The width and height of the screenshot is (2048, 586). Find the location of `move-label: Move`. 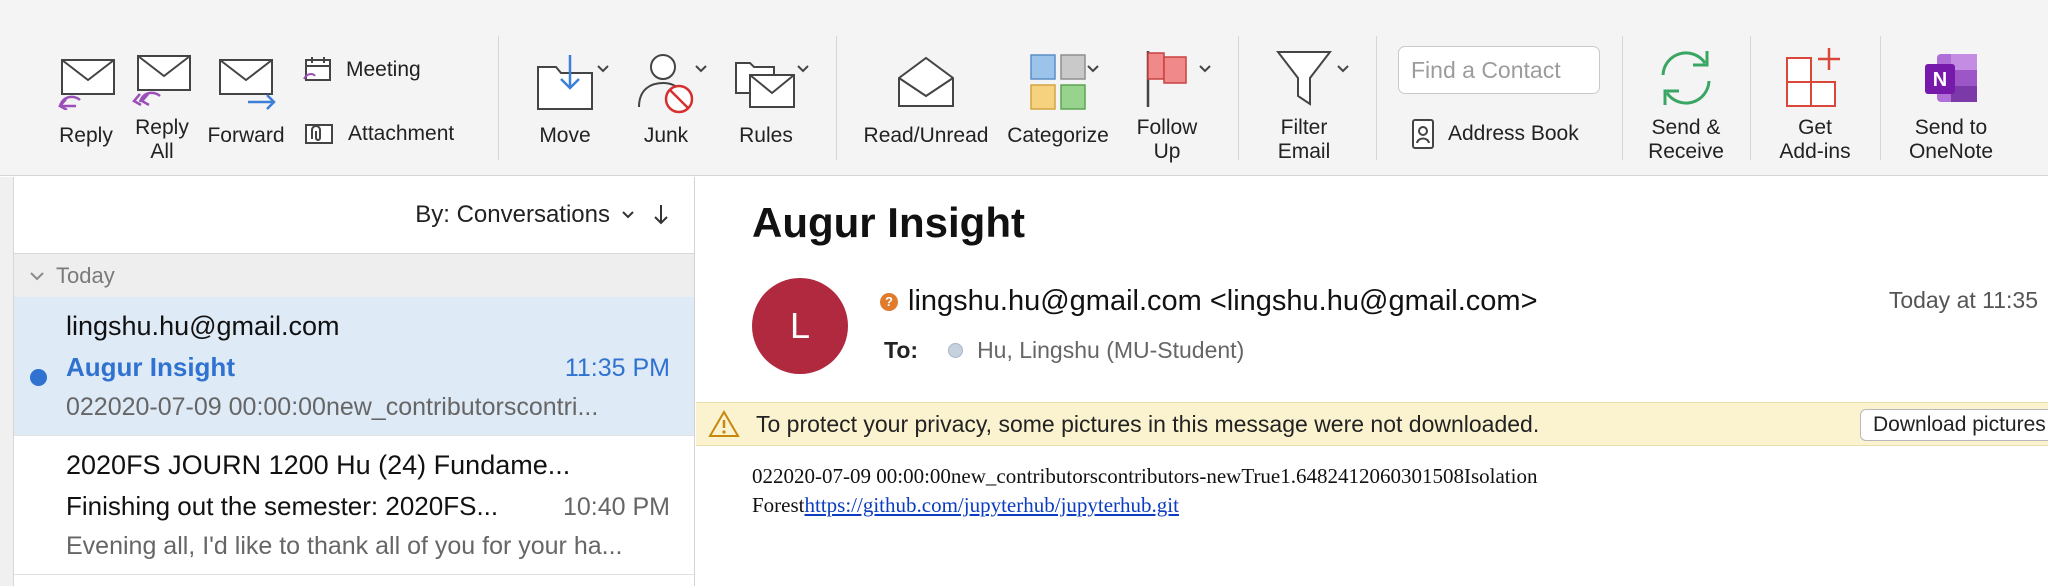

move-label: Move is located at coordinates (565, 135).